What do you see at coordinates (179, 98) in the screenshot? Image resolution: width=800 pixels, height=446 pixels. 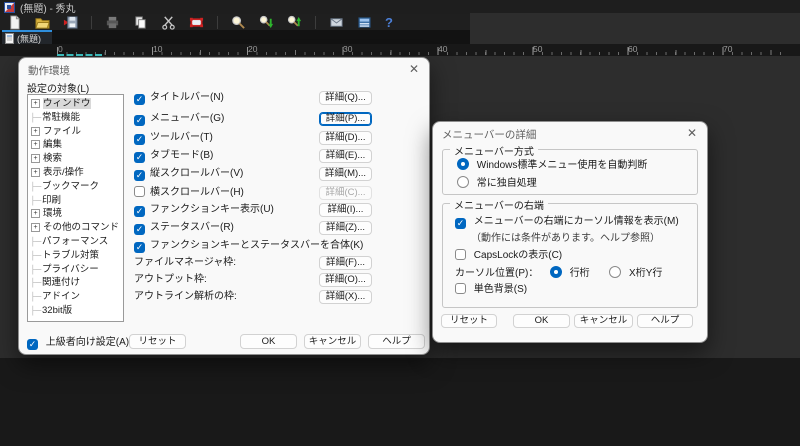 I see `setting-row: タイトルバー(N)` at bounding box center [179, 98].